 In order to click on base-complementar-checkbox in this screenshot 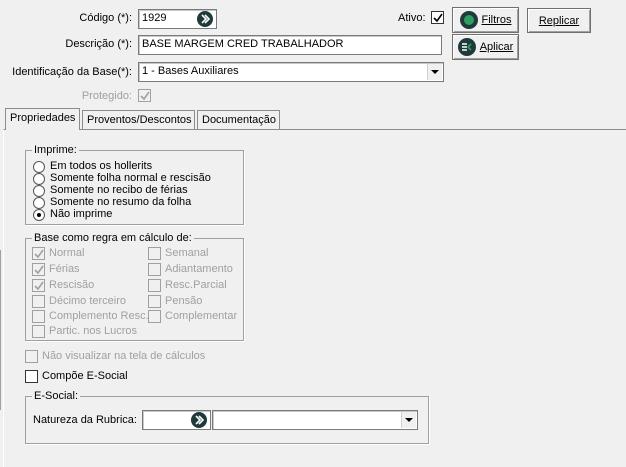, I will do `click(154, 316)`.